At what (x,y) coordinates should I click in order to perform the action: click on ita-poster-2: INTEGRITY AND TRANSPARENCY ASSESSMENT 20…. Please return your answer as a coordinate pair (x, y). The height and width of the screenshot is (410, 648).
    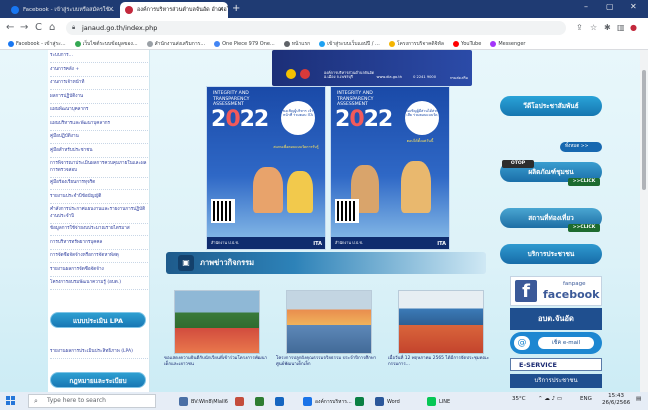
    Looking at the image, I should click on (390, 168).